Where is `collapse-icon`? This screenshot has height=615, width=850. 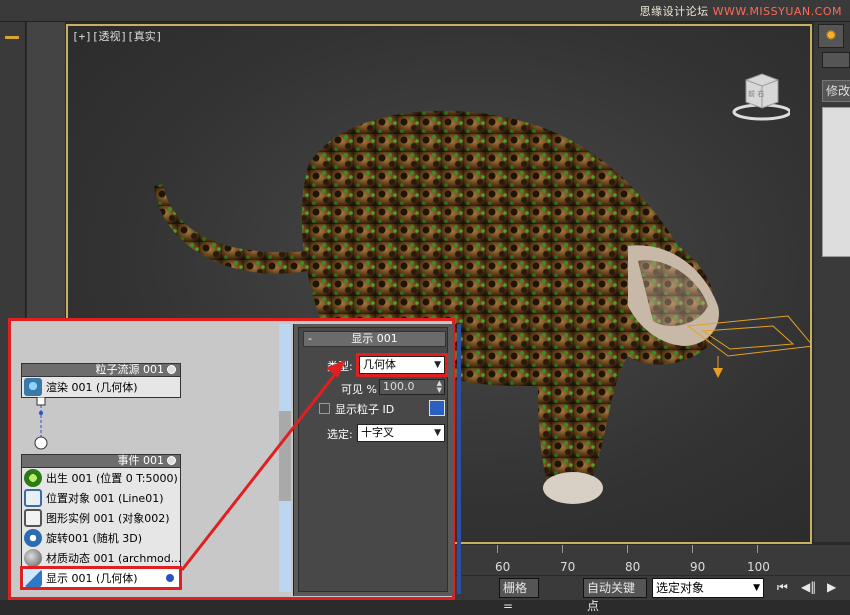 collapse-icon is located at coordinates (12, 37).